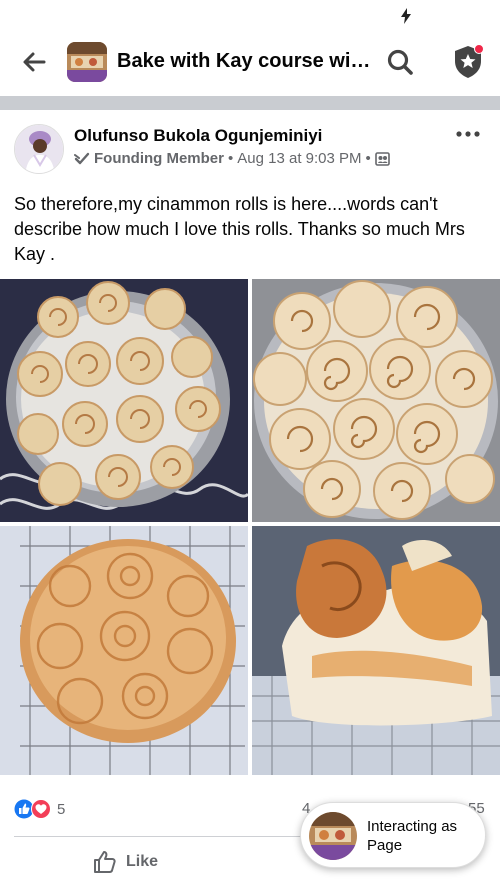 This screenshot has width=500, height=888. What do you see at coordinates (412, 836) in the screenshot?
I see `interacting-as-label: Interacting as Page` at bounding box center [412, 836].